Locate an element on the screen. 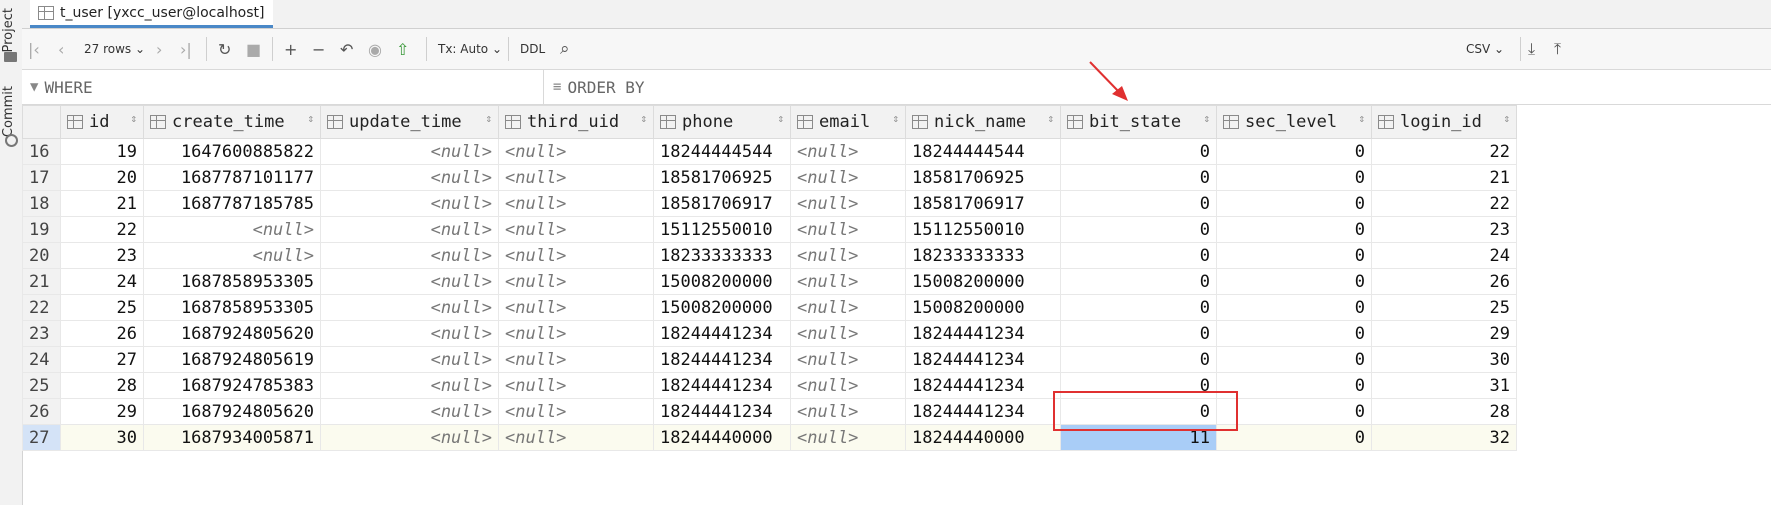  row-number: 25 is located at coordinates (41, 385).